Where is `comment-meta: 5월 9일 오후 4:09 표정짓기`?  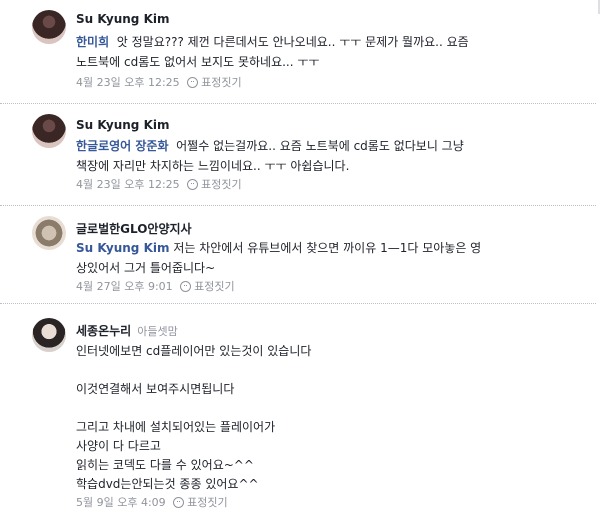 comment-meta: 5월 9일 오후 4:09 표정짓기 is located at coordinates (152, 502).